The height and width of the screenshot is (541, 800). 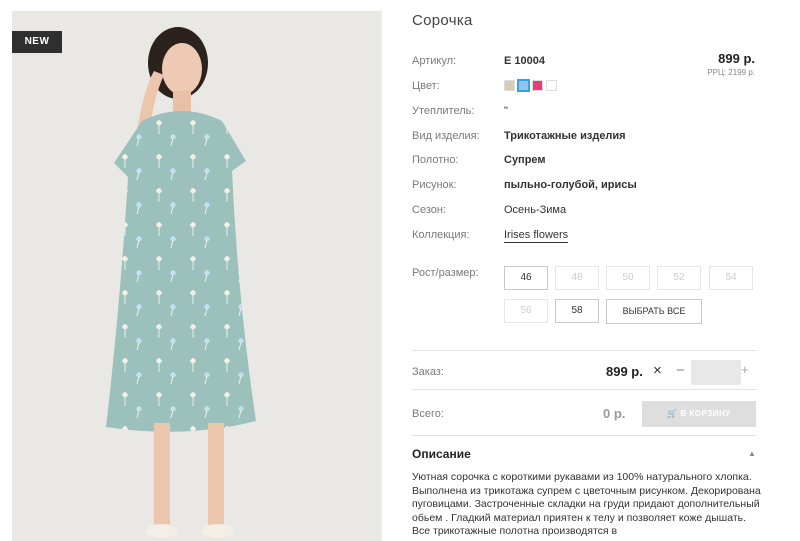 What do you see at coordinates (442, 20) in the screenshot?
I see `product-title: Сорочка` at bounding box center [442, 20].